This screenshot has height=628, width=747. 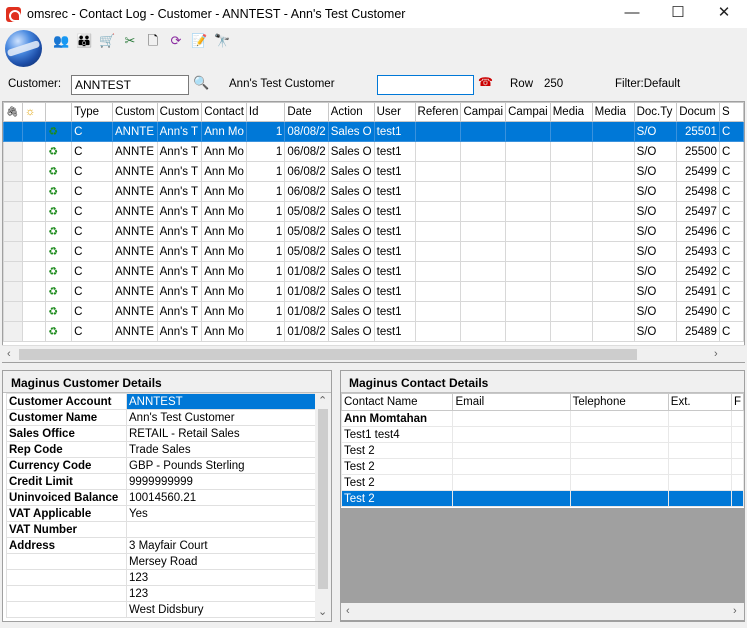 I want to click on table-cell: test1, so click(x=394, y=211).